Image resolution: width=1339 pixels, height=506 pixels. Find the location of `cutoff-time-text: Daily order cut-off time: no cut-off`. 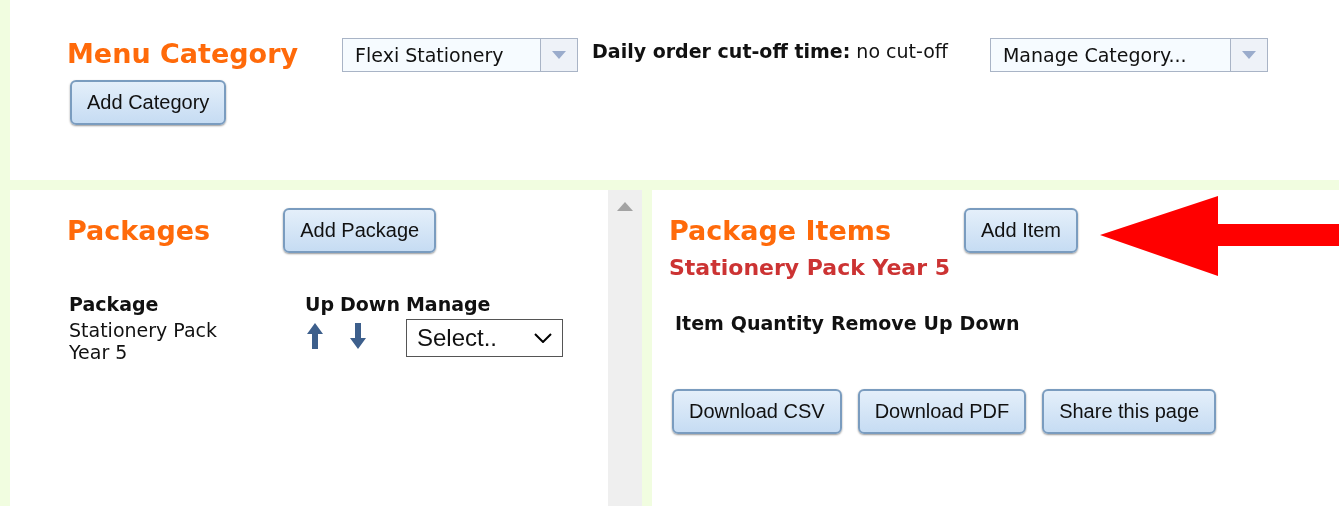

cutoff-time-text: Daily order cut-off time: no cut-off is located at coordinates (770, 51).